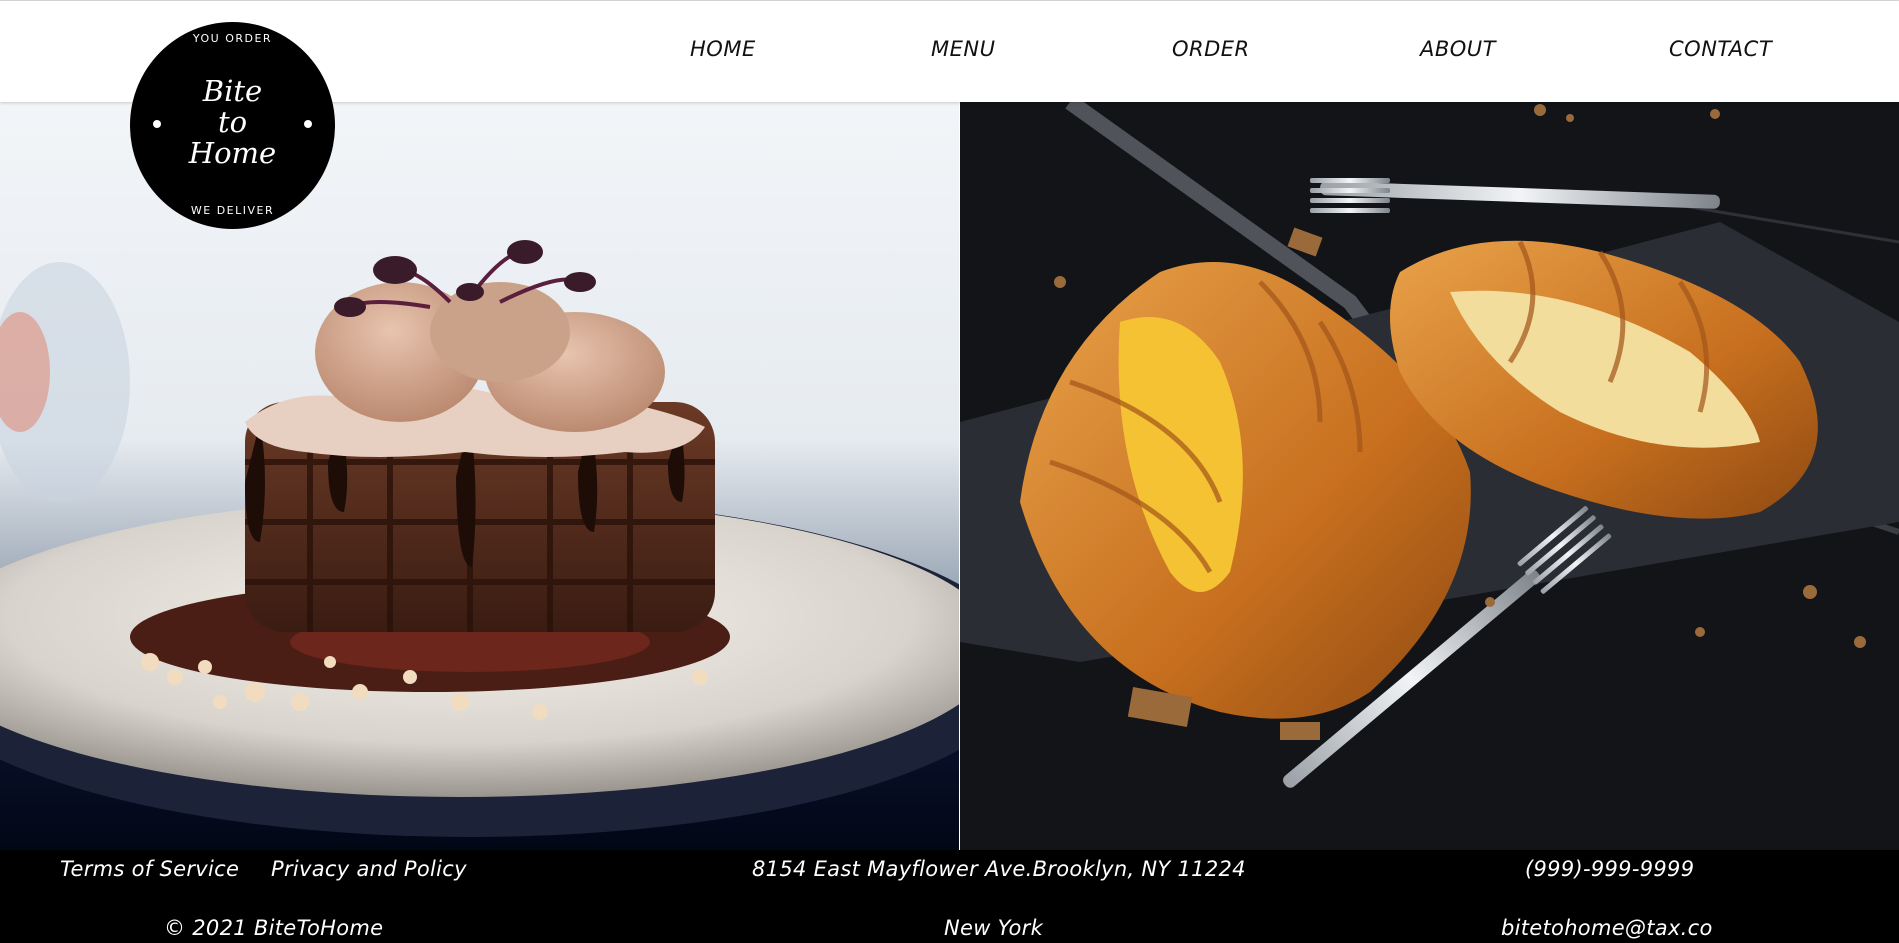  I want to click on footer-phone: (999)-999-9999, so click(1609, 869).